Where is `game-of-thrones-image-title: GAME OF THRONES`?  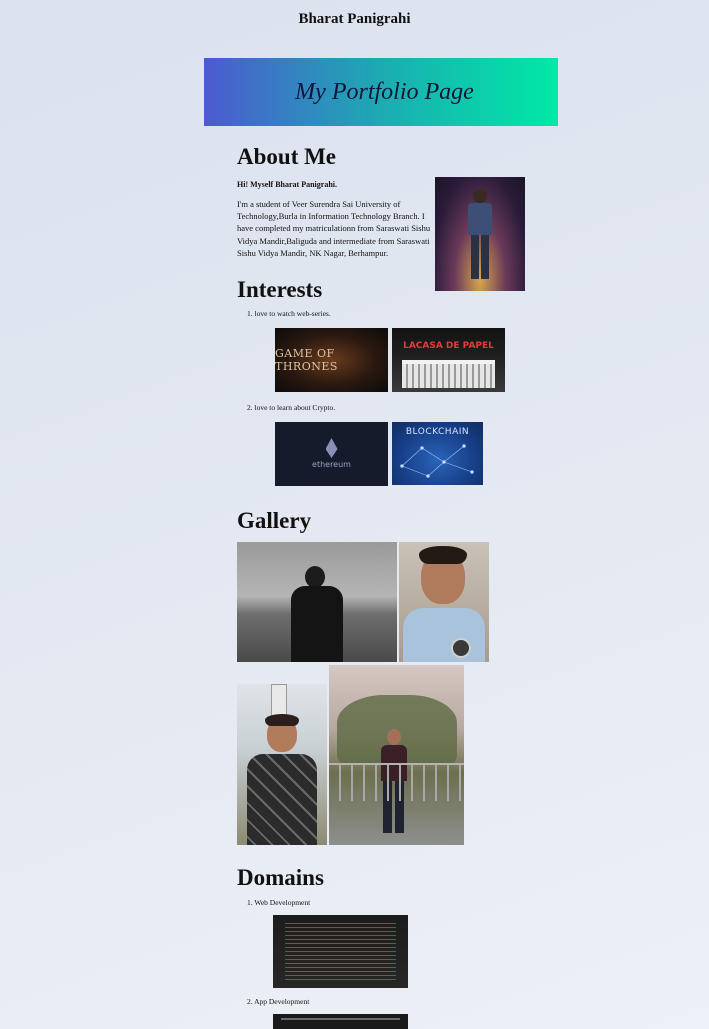 game-of-thrones-image-title: GAME OF THRONES is located at coordinates (306, 360).